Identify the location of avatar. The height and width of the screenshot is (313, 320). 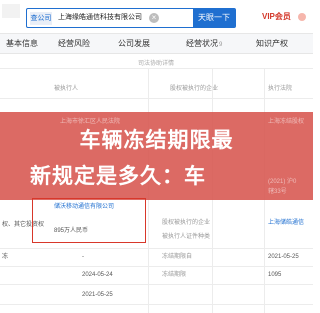
(302, 17).